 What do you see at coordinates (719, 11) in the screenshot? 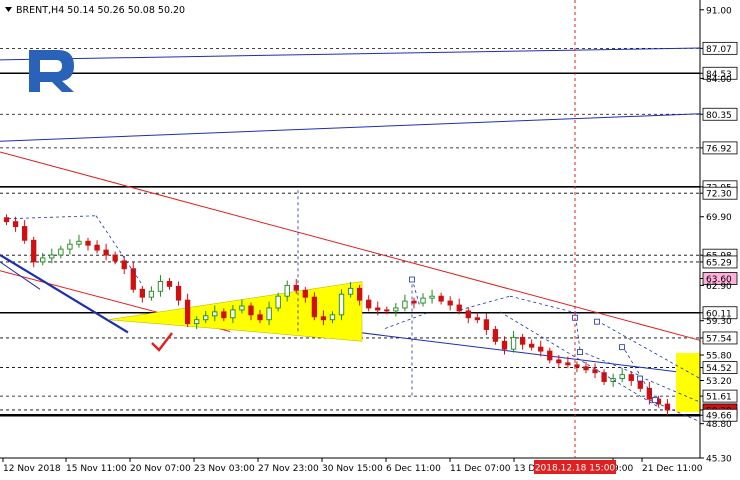
I see `price-tick-label: 91.00` at bounding box center [719, 11].